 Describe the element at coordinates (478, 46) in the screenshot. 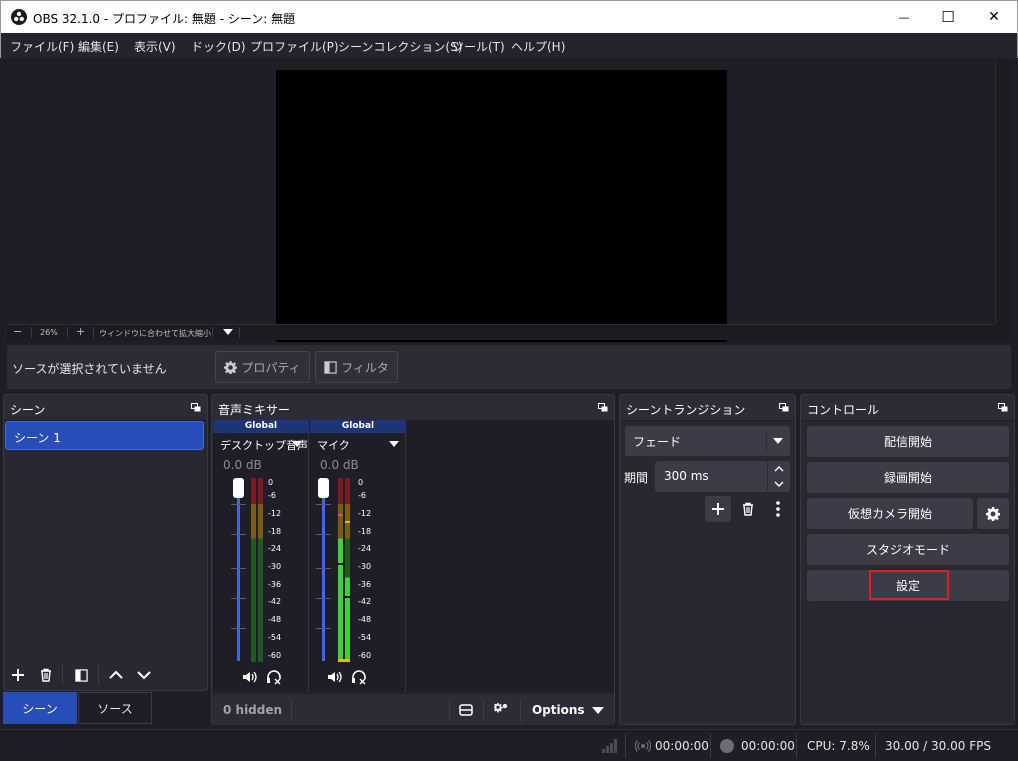

I see `menu-tools: ツール(T)` at that location.